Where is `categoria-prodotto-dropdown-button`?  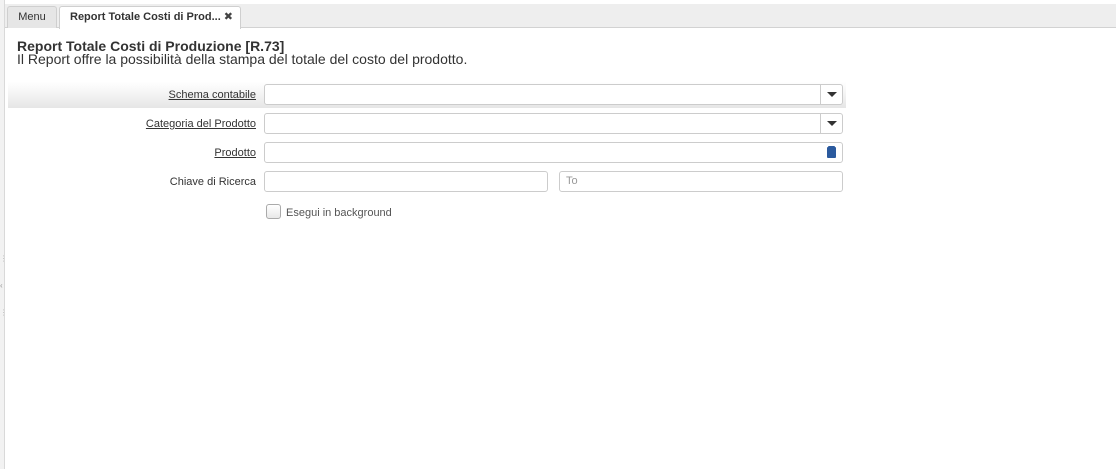 categoria-prodotto-dropdown-button is located at coordinates (831, 123).